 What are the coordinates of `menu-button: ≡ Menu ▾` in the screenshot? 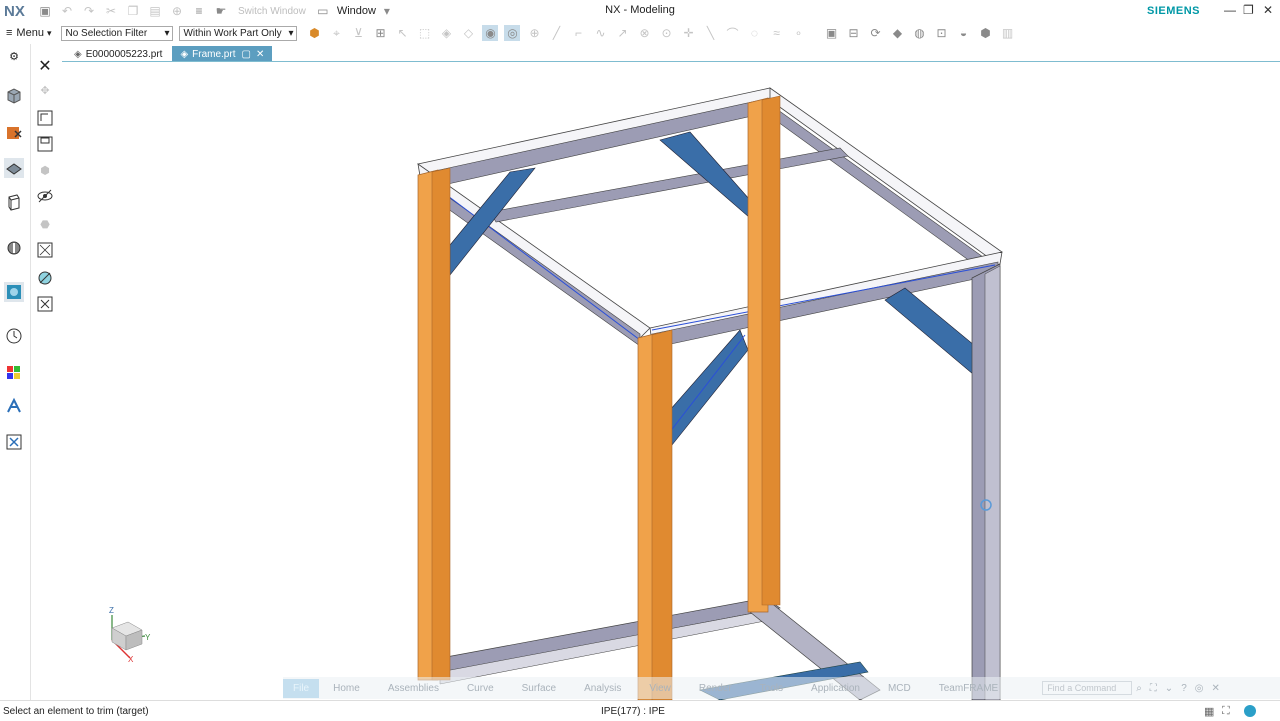 It's located at (28, 33).